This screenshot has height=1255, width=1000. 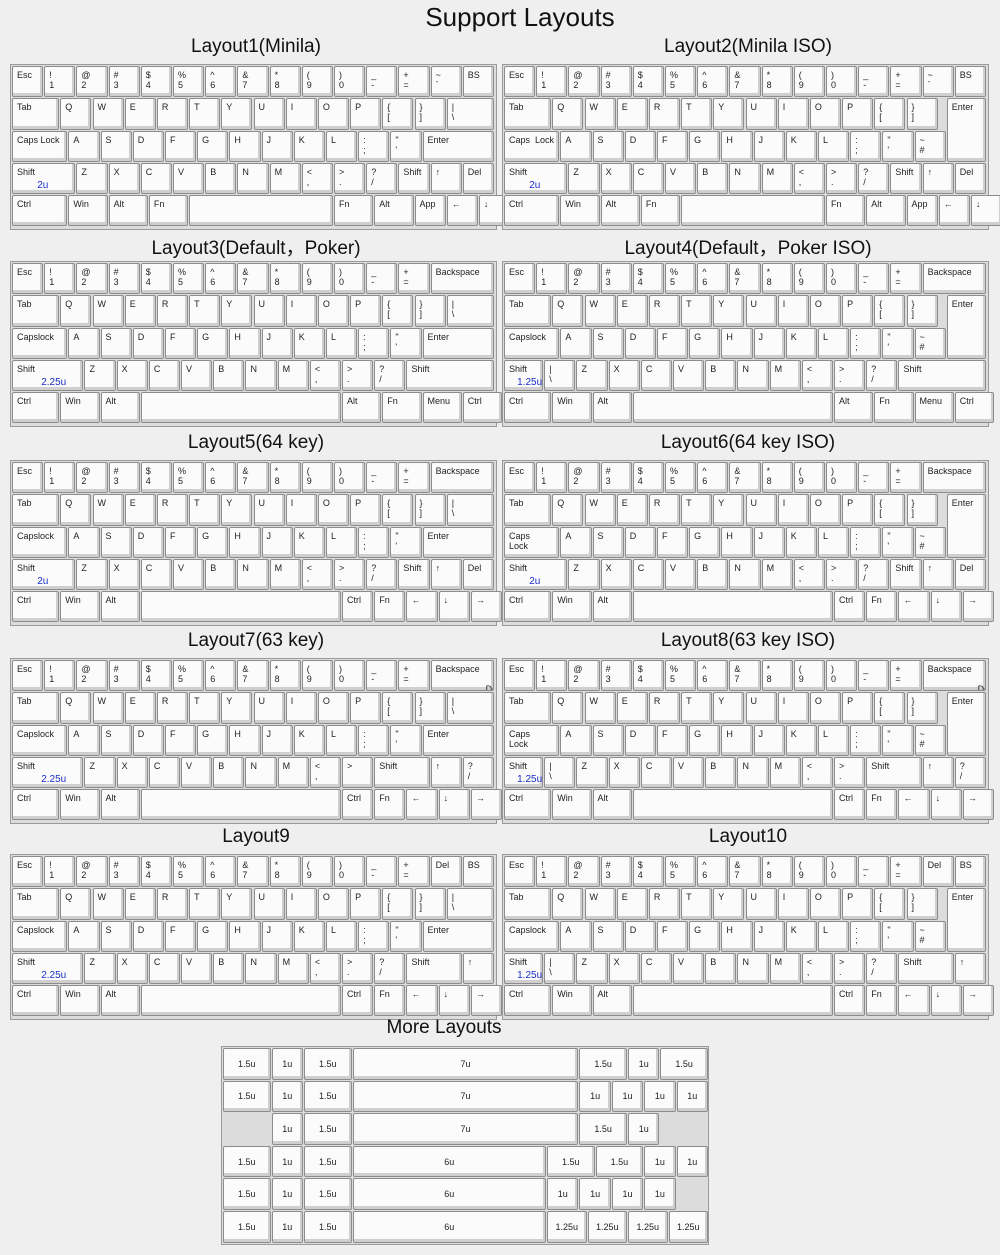 I want to click on key: Alt, so click(x=120, y=607).